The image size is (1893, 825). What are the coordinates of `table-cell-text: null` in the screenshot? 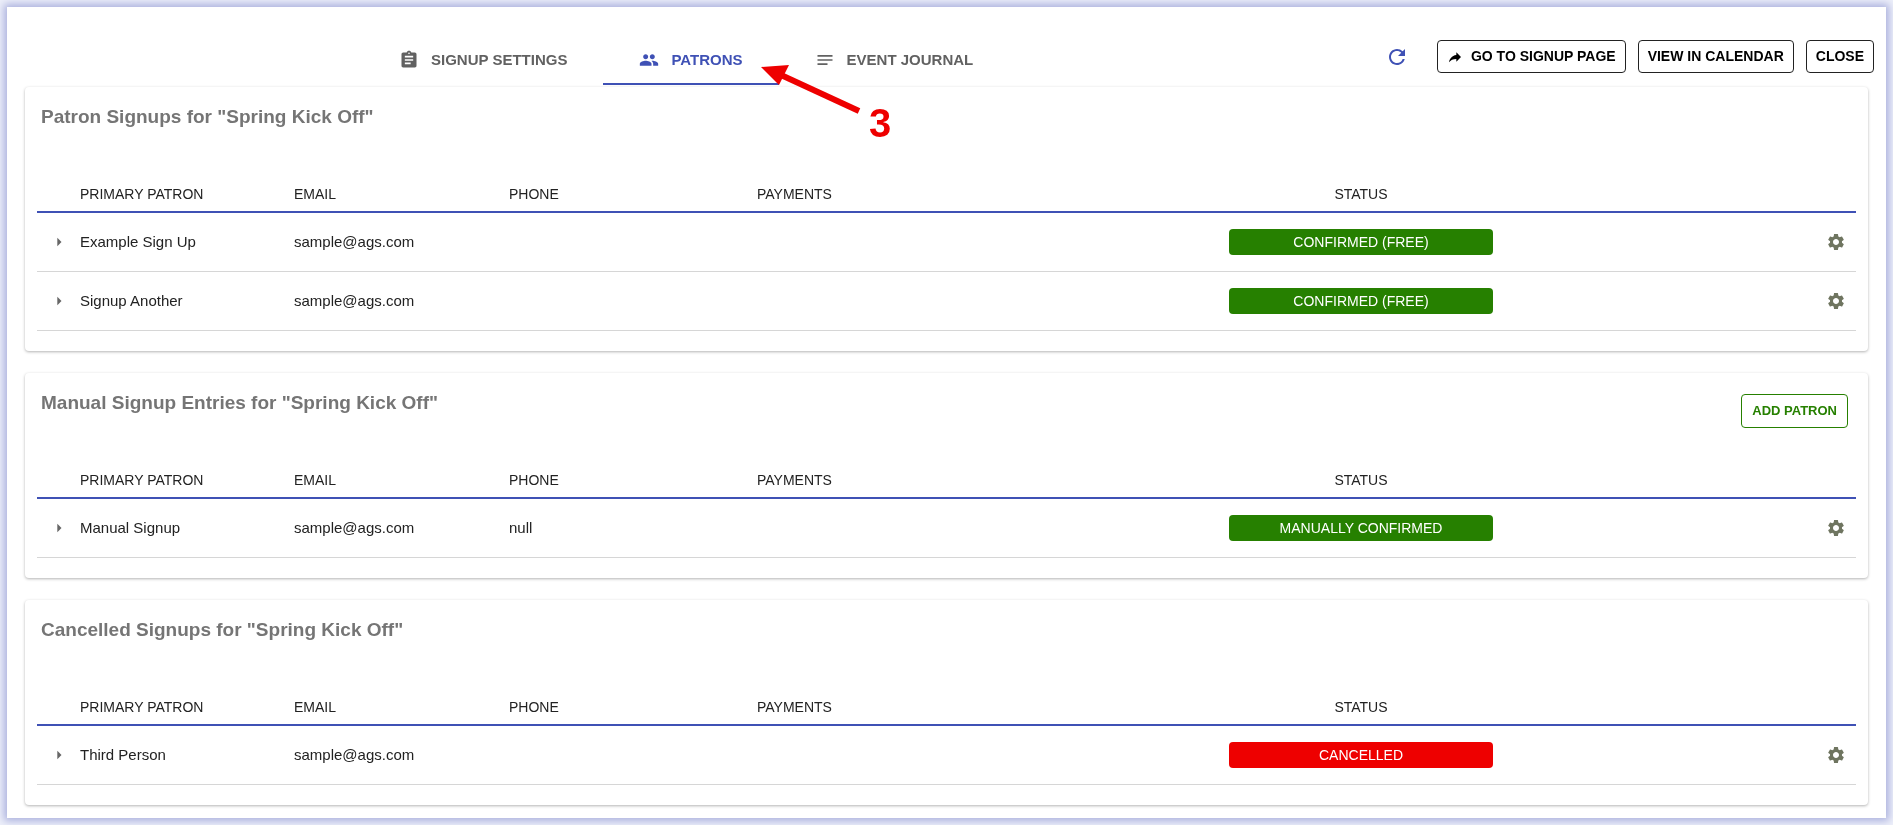 It's located at (521, 527).